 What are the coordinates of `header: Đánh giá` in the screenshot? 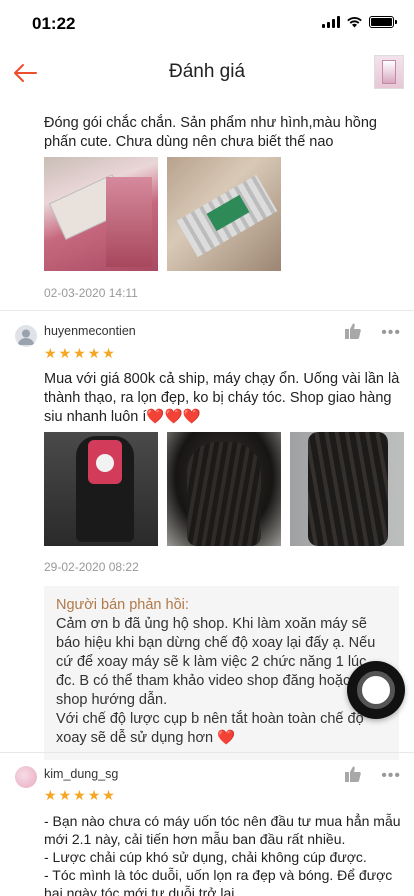 It's located at (207, 73).